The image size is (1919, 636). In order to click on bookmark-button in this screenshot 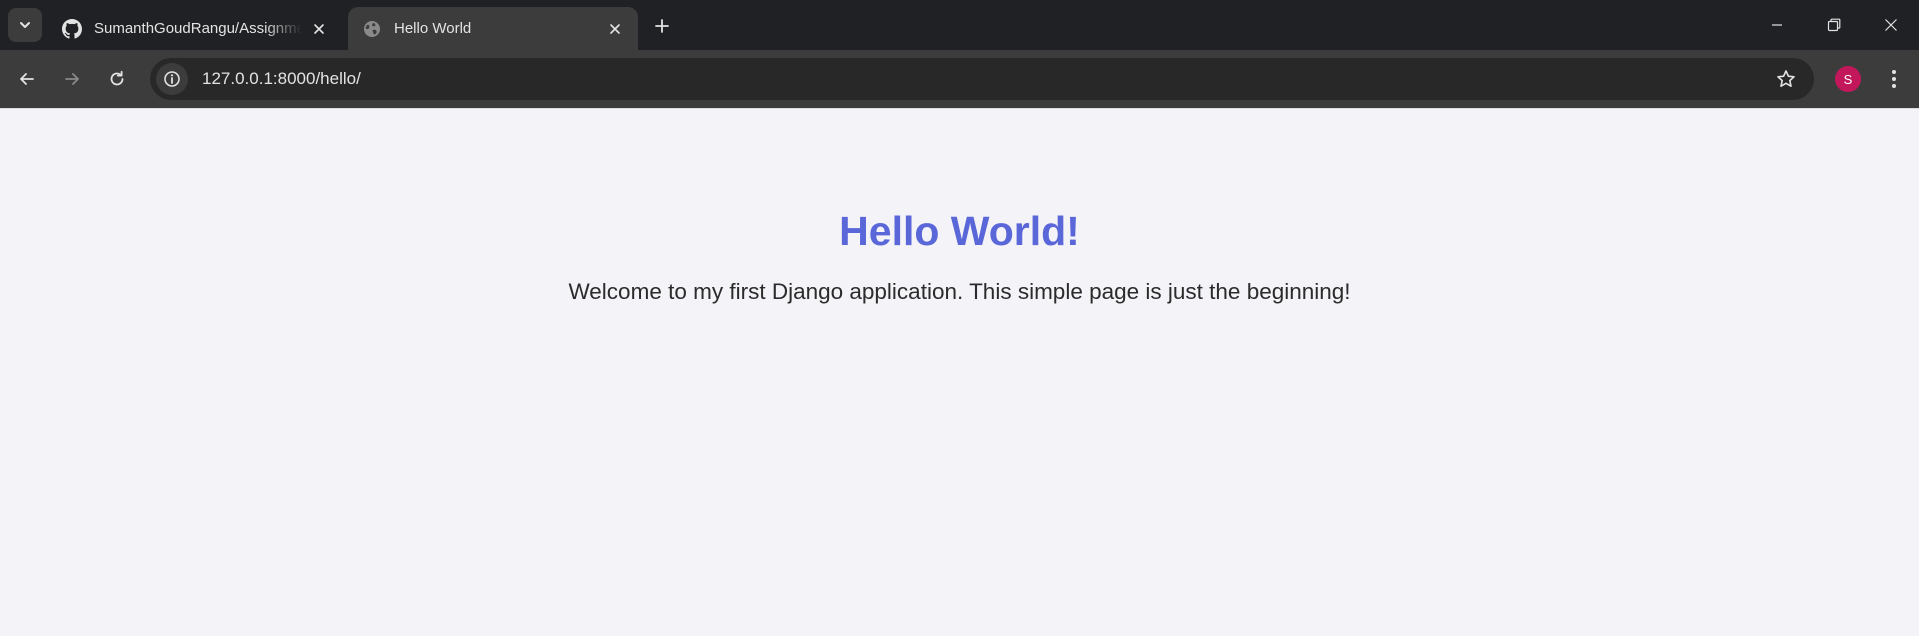, I will do `click(1786, 79)`.